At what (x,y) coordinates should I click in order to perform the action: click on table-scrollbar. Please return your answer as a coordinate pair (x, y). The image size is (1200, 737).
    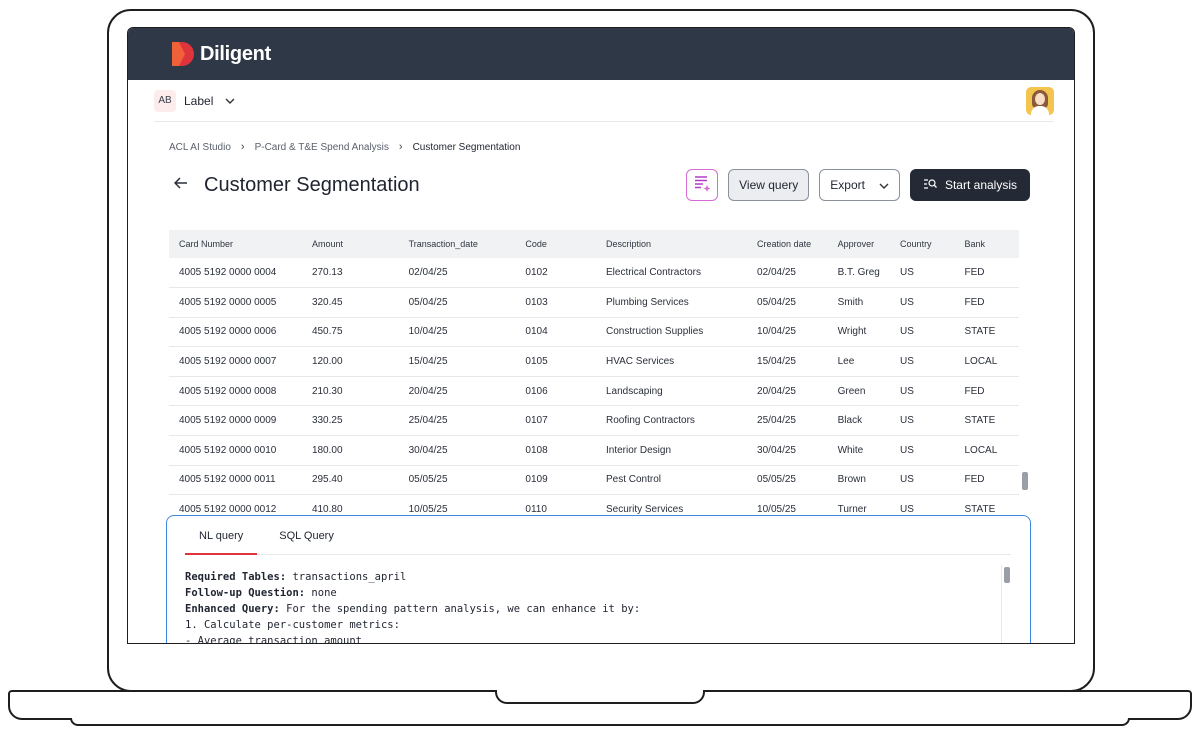
    Looking at the image, I should click on (1025, 389).